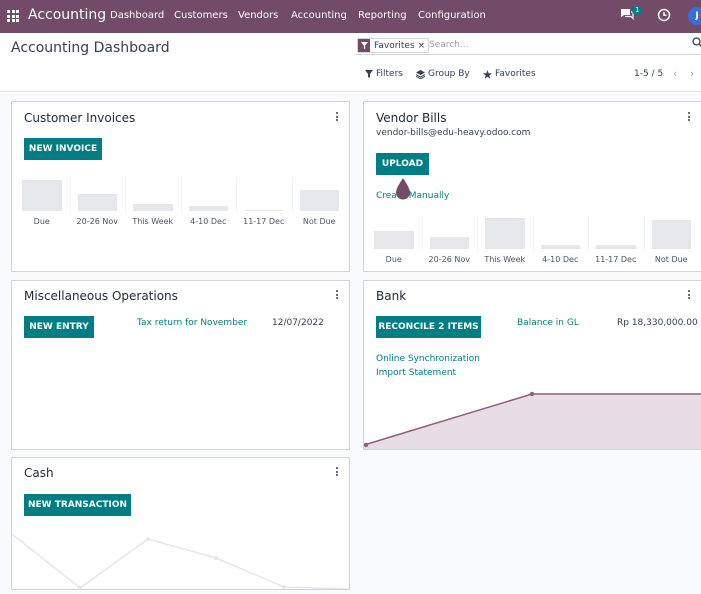 This screenshot has width=701, height=594. Describe the element at coordinates (416, 373) in the screenshot. I see `import-statement-link: Import Statement` at that location.